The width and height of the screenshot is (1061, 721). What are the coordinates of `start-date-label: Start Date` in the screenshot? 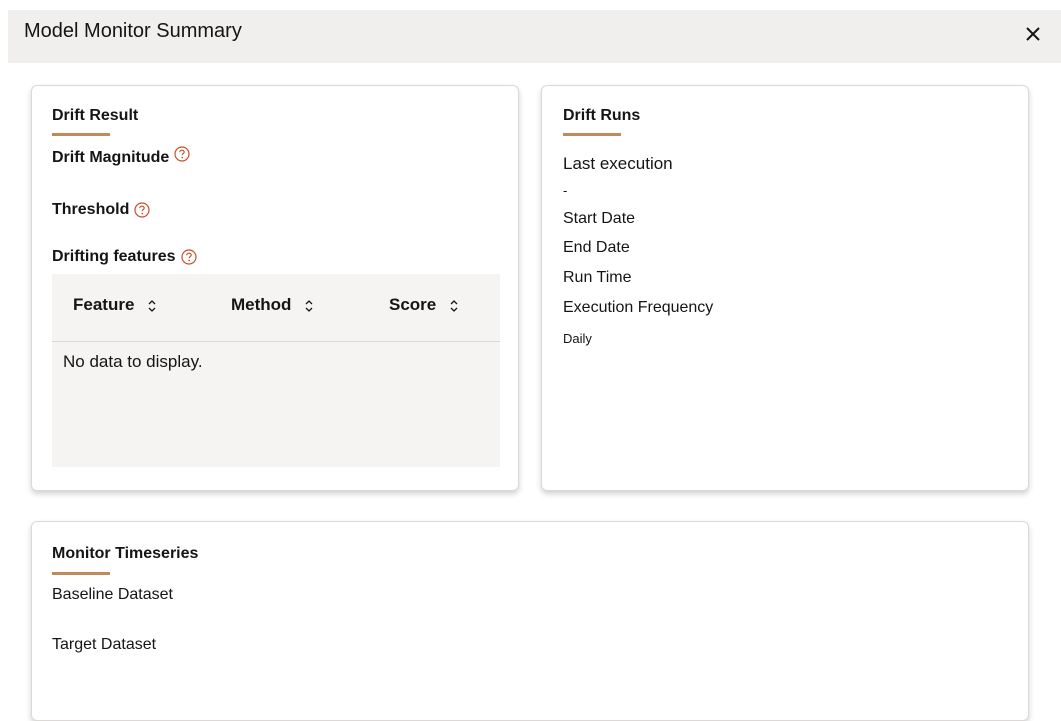 It's located at (599, 218).